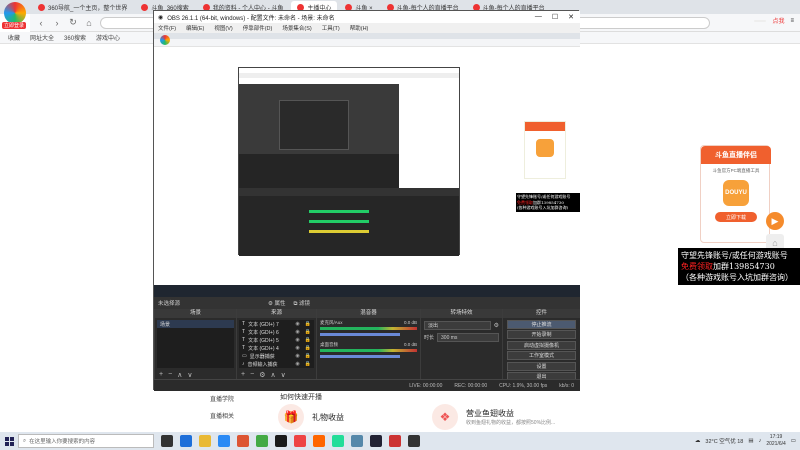 This screenshot has height=450, width=800. I want to click on wechat-icon, so click(338, 441).